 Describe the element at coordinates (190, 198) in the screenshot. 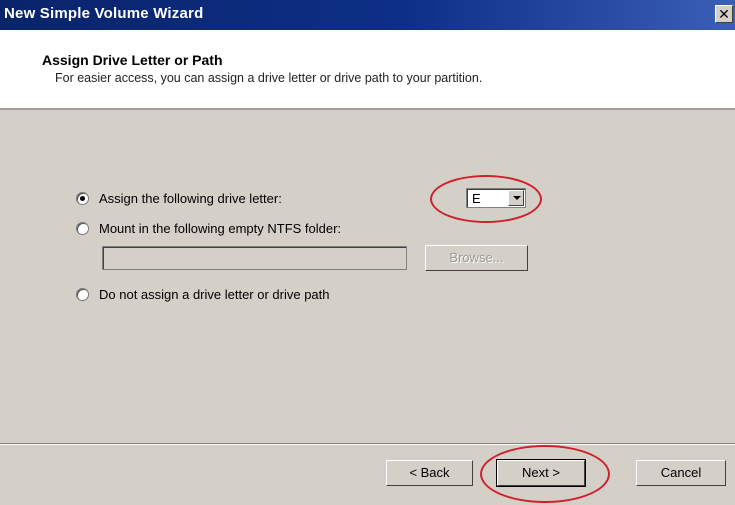

I see `assign-letter-label: Assign the following drive letter:` at that location.